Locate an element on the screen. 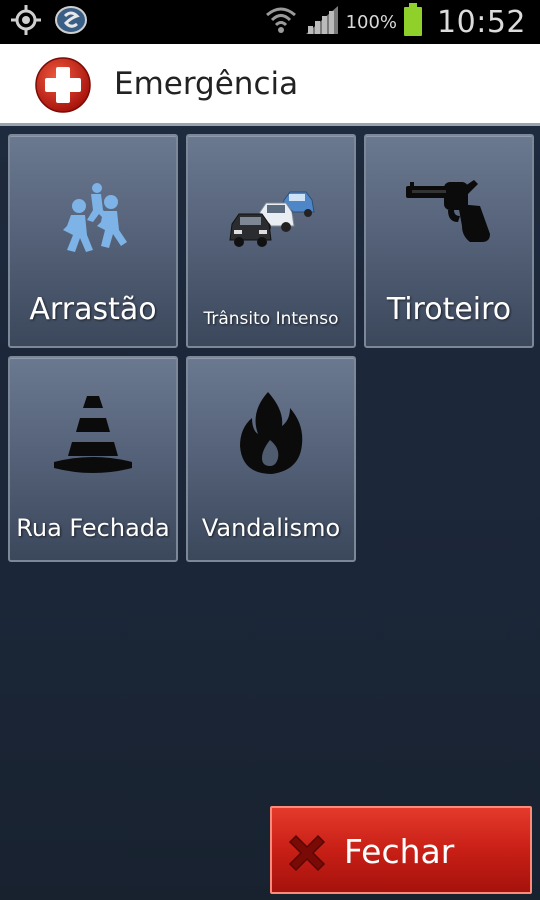 The width and height of the screenshot is (540, 900). fire-icon is located at coordinates (271, 433).